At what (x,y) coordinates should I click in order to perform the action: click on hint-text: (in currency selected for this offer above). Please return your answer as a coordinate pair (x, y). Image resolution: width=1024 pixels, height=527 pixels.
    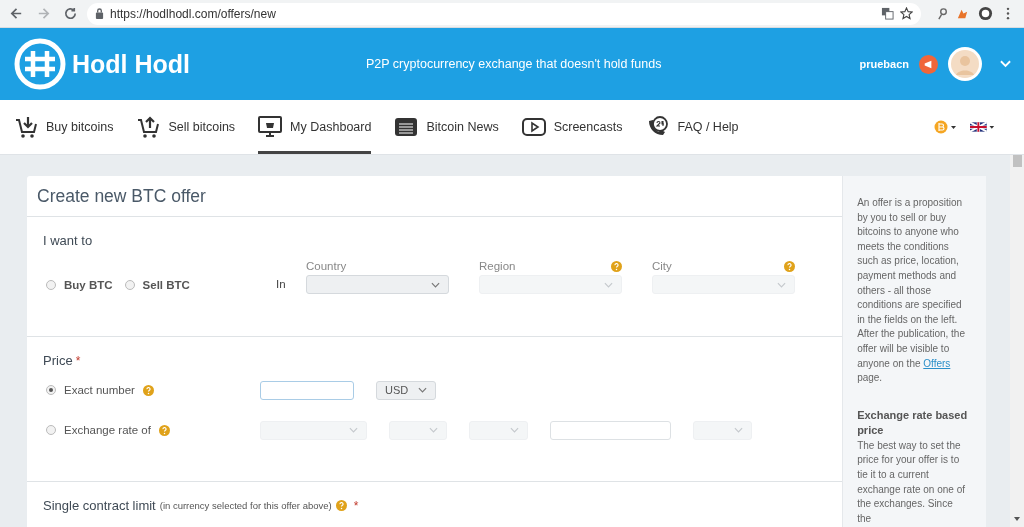
    Looking at the image, I should click on (245, 505).